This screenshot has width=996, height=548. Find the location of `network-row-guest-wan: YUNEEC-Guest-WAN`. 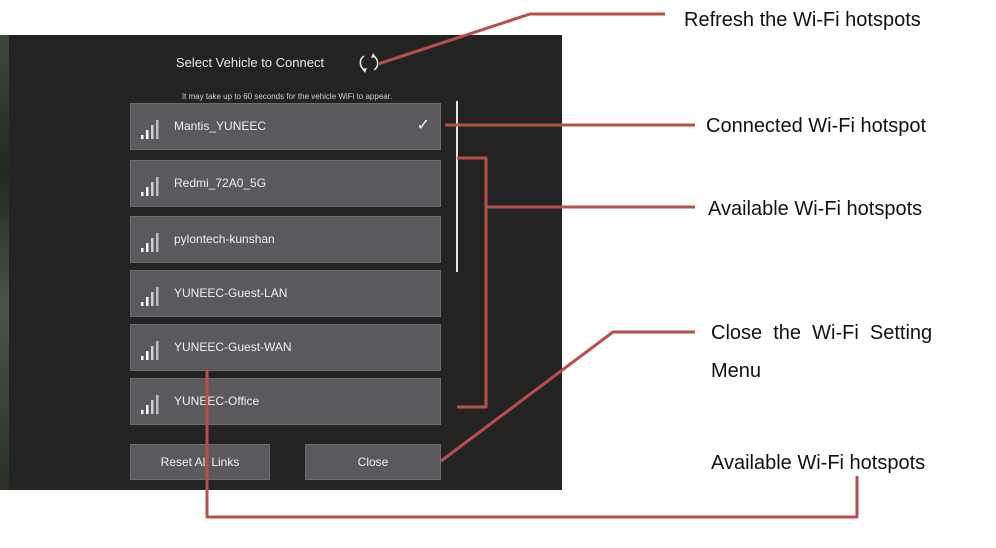

network-row-guest-wan: YUNEEC-Guest-WAN is located at coordinates (285, 347).